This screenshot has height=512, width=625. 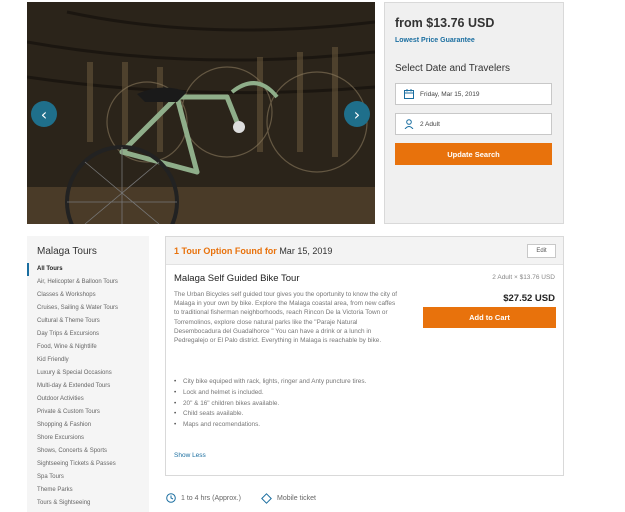 What do you see at coordinates (88, 295) in the screenshot?
I see `sidebar-item: Classes & Workshops` at bounding box center [88, 295].